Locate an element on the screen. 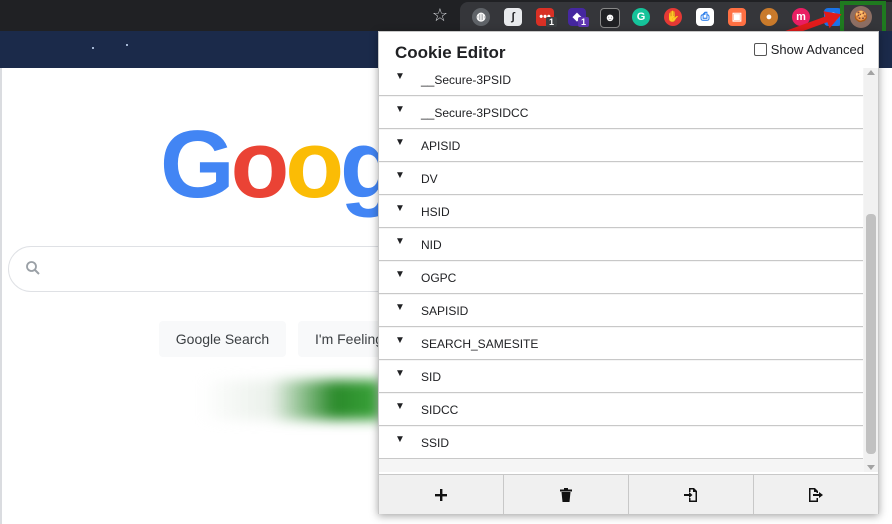  cookie-row: ▼ DV is located at coordinates (621, 179).